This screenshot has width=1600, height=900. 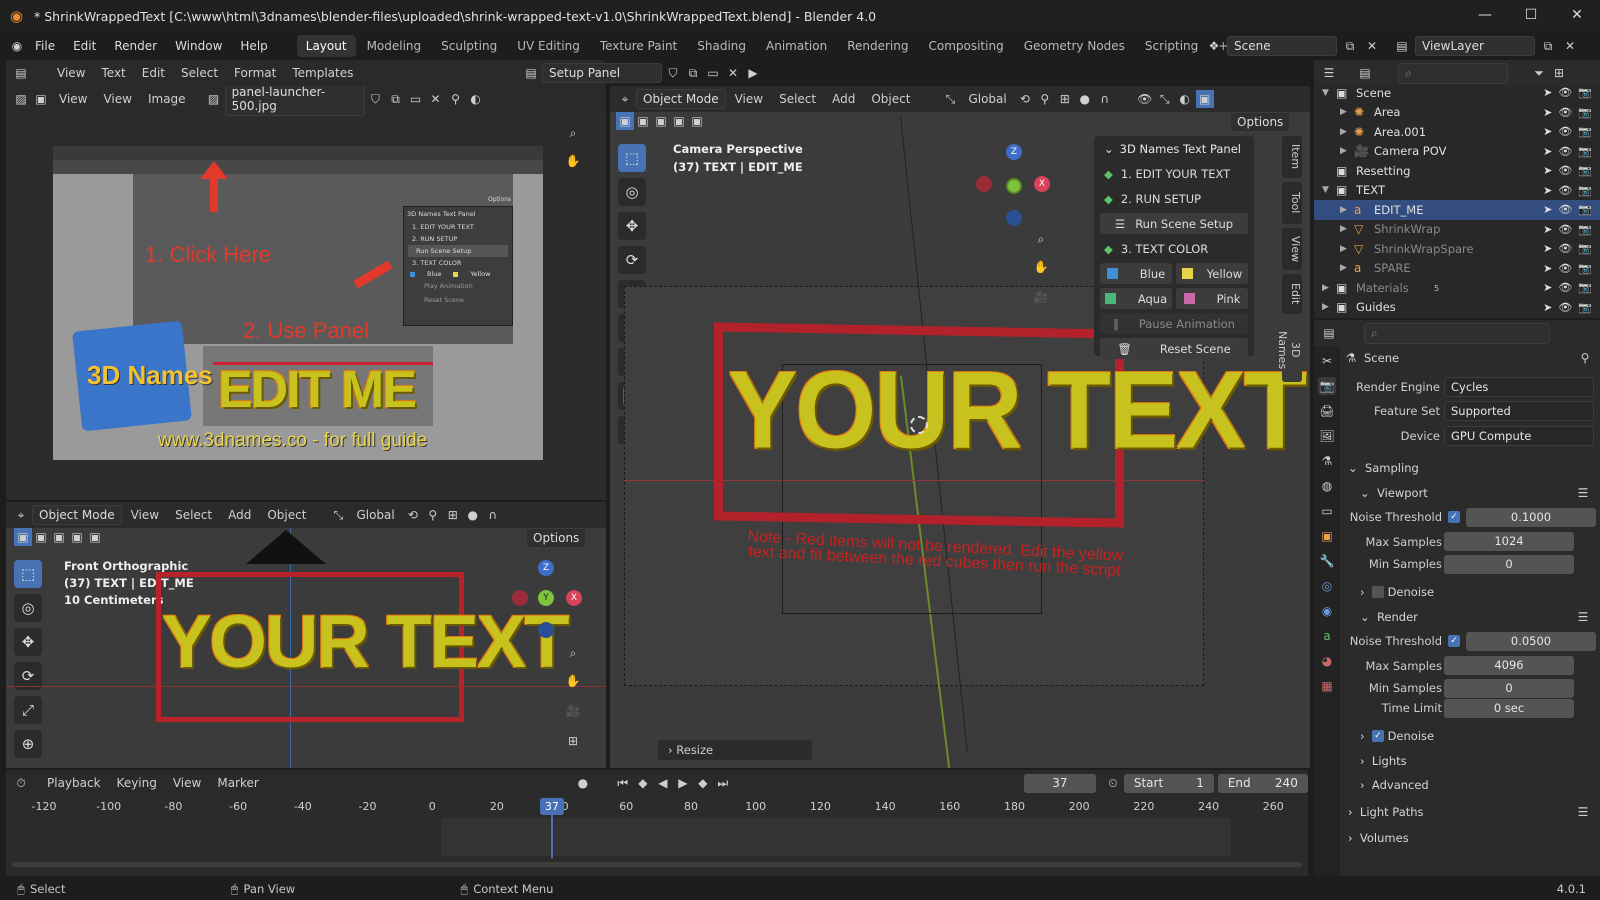 I want to click on image-menu-view: View, so click(x=117, y=99).